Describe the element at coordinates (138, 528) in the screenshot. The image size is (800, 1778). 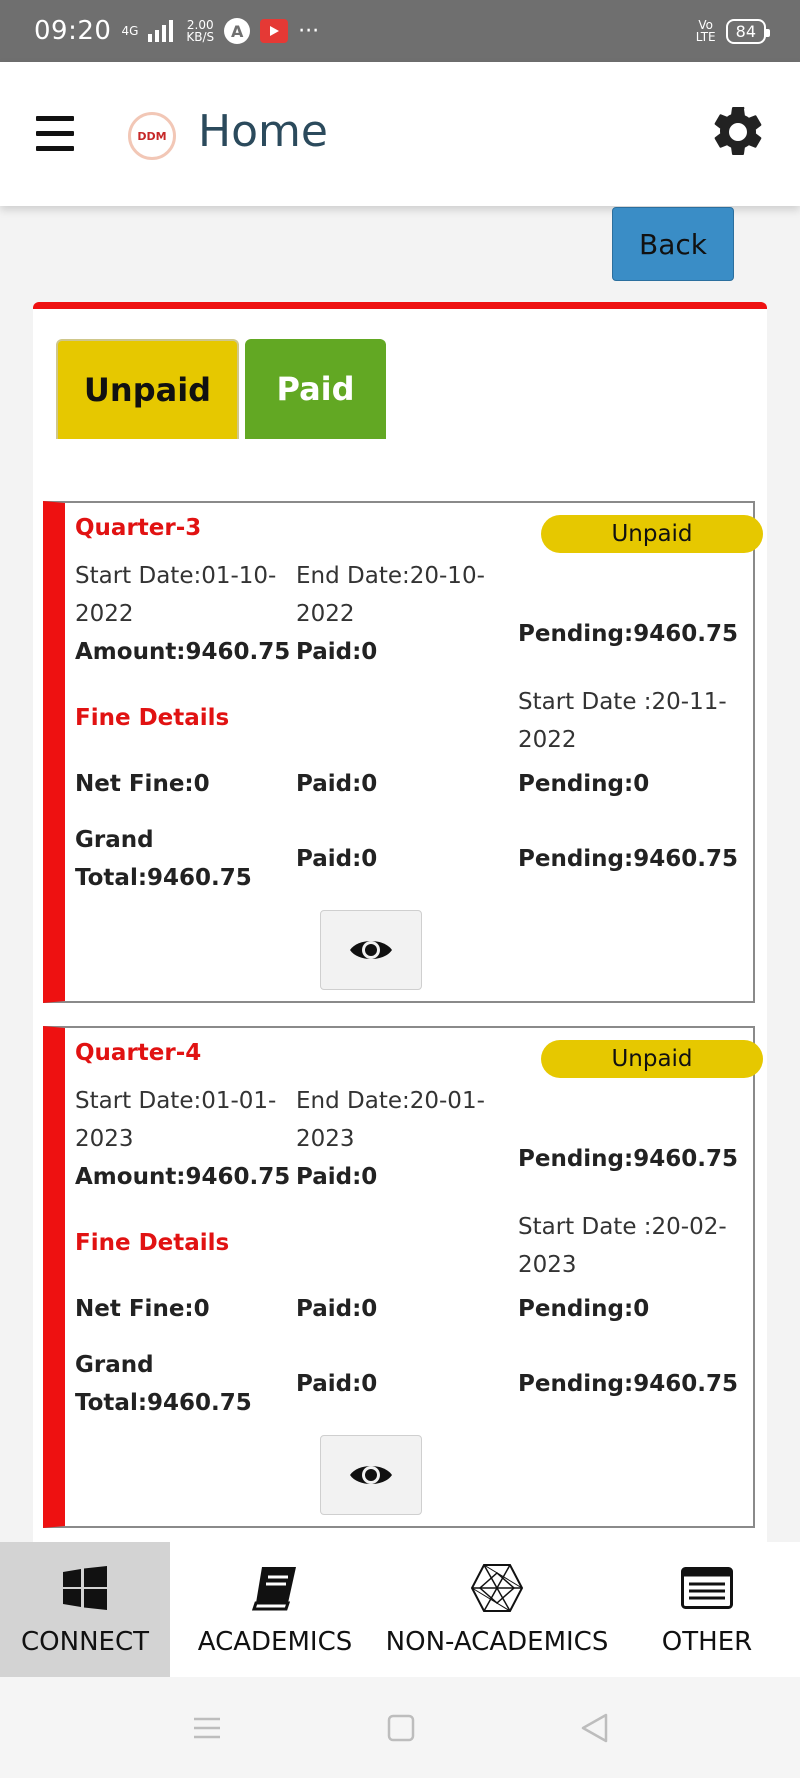
I see `card-title: Quarter-3` at that location.